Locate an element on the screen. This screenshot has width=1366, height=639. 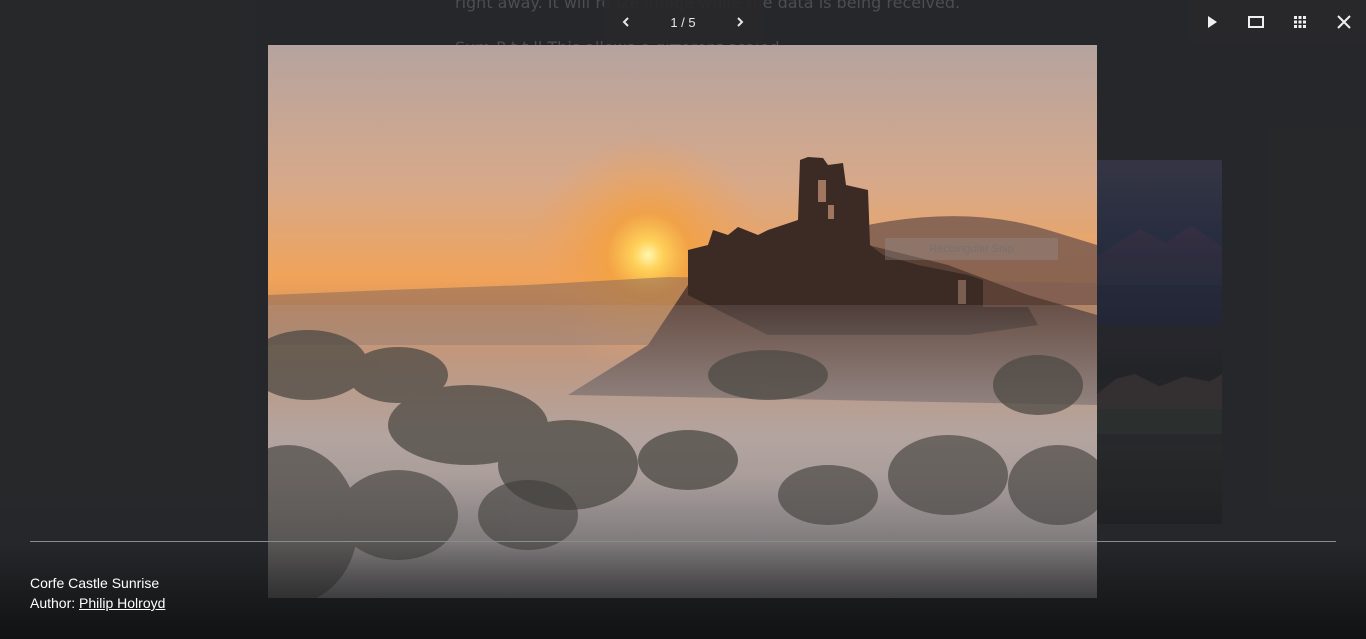
thumbnails-button is located at coordinates (1300, 22).